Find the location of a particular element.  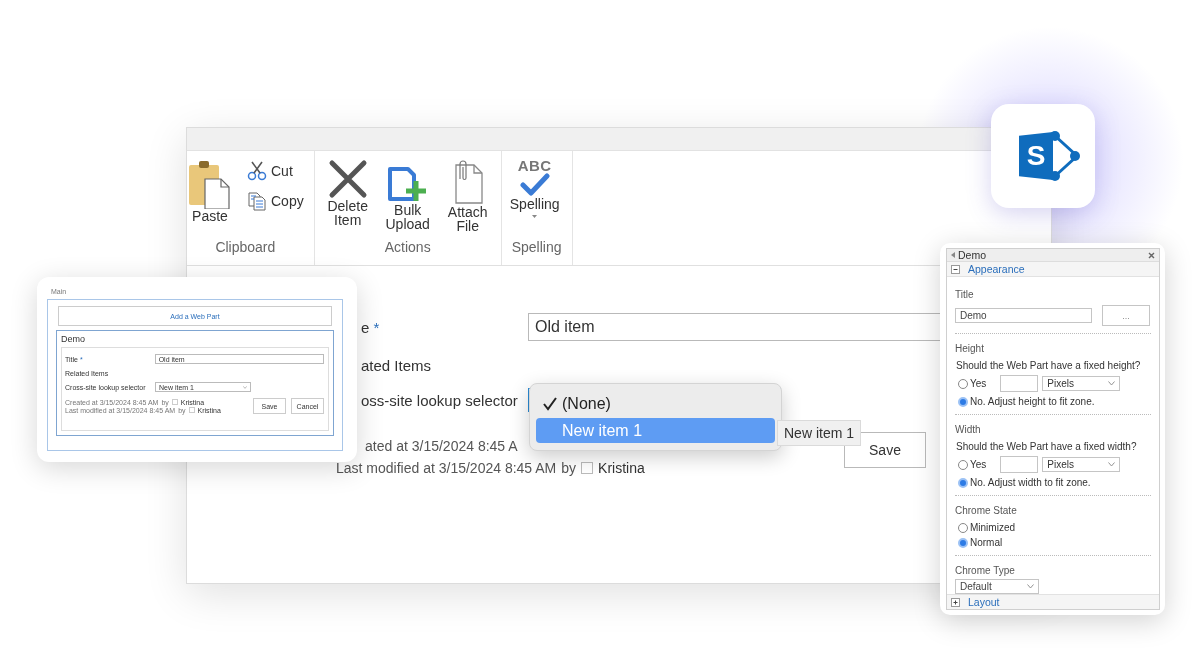

section-header: Layout is located at coordinates (1053, 601).